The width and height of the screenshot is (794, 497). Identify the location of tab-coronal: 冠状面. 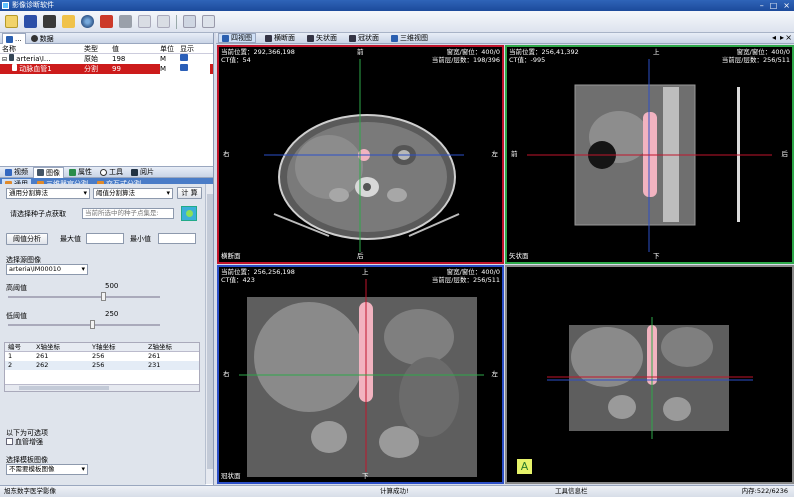
(364, 38).